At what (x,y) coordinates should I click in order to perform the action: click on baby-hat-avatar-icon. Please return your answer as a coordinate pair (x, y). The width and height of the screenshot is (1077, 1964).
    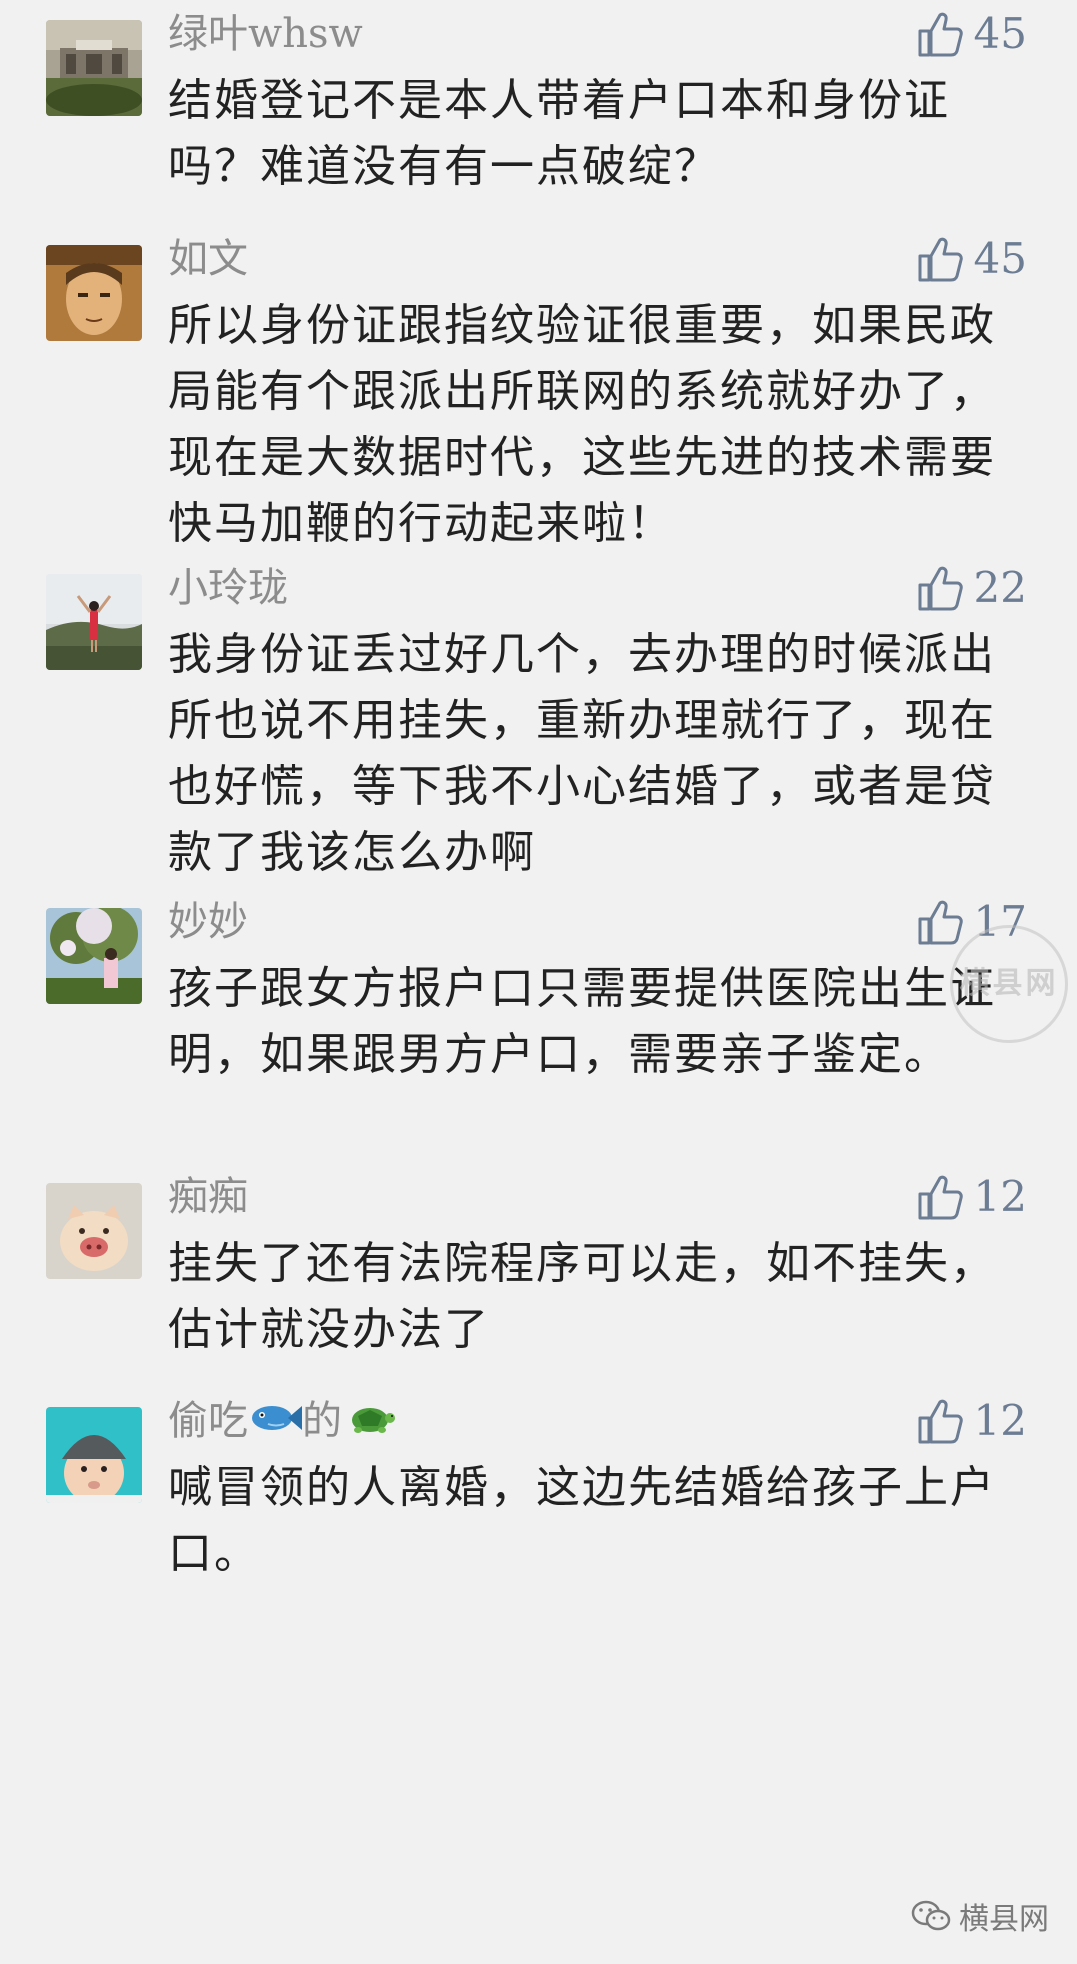
    Looking at the image, I should click on (94, 1455).